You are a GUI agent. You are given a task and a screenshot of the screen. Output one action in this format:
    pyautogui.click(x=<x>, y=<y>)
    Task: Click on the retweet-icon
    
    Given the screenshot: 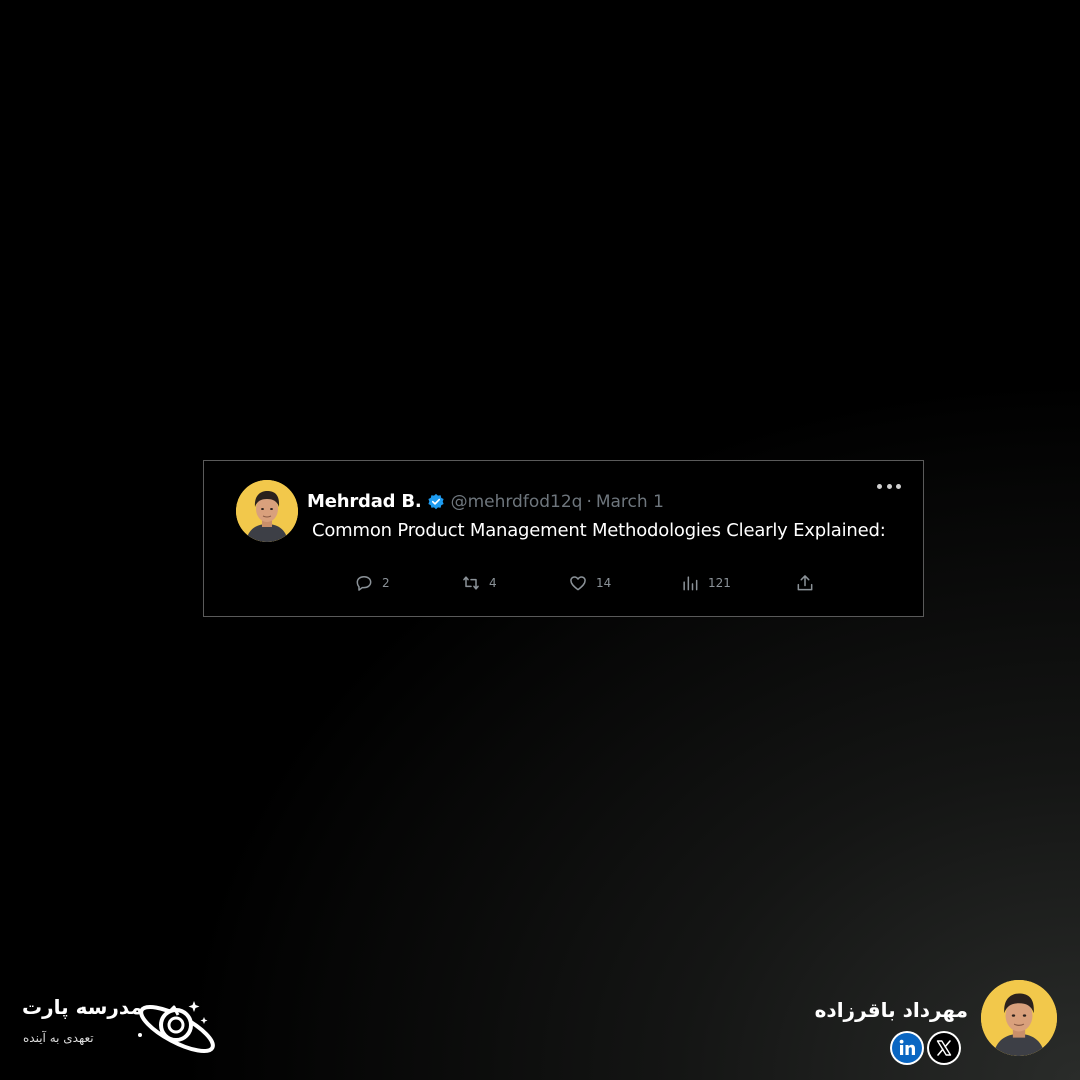 What is the action you would take?
    pyautogui.click(x=471, y=583)
    